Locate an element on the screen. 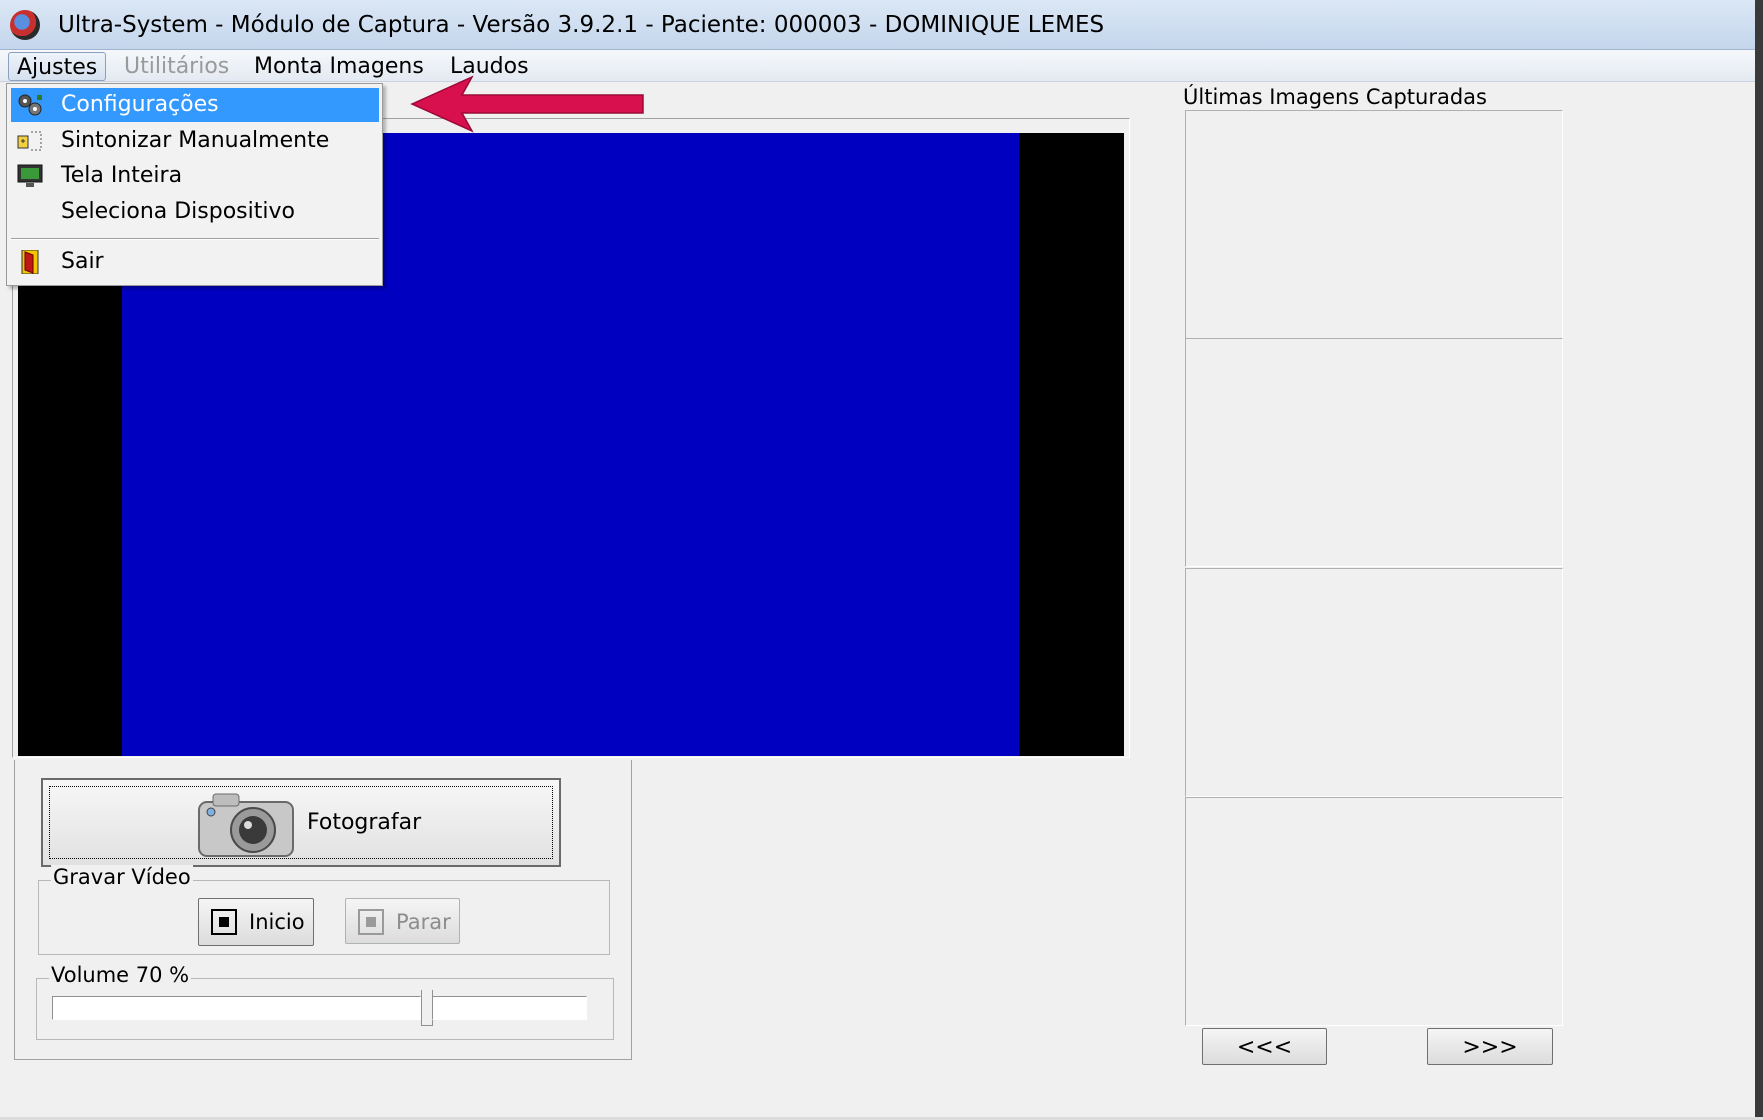  inicio-button: Inicio is located at coordinates (256, 922).